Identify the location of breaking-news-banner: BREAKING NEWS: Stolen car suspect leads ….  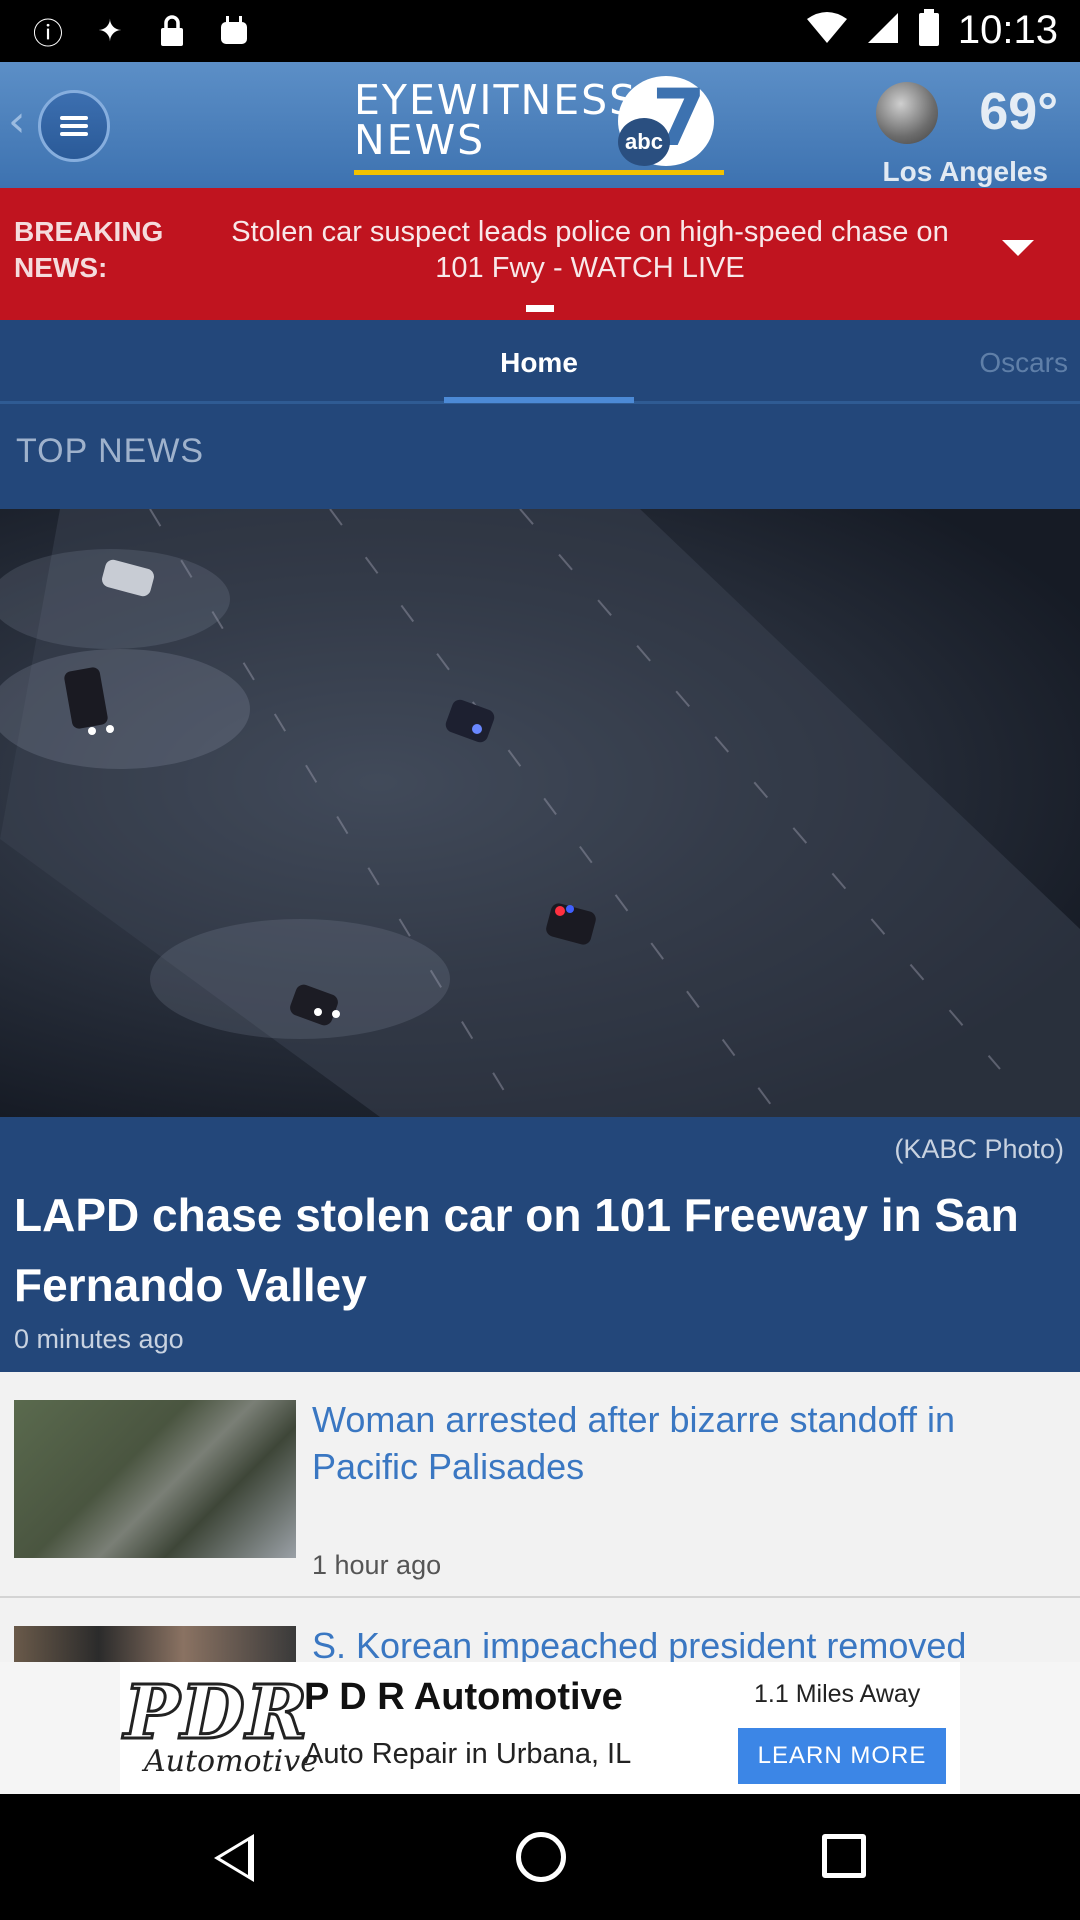
(540, 254).